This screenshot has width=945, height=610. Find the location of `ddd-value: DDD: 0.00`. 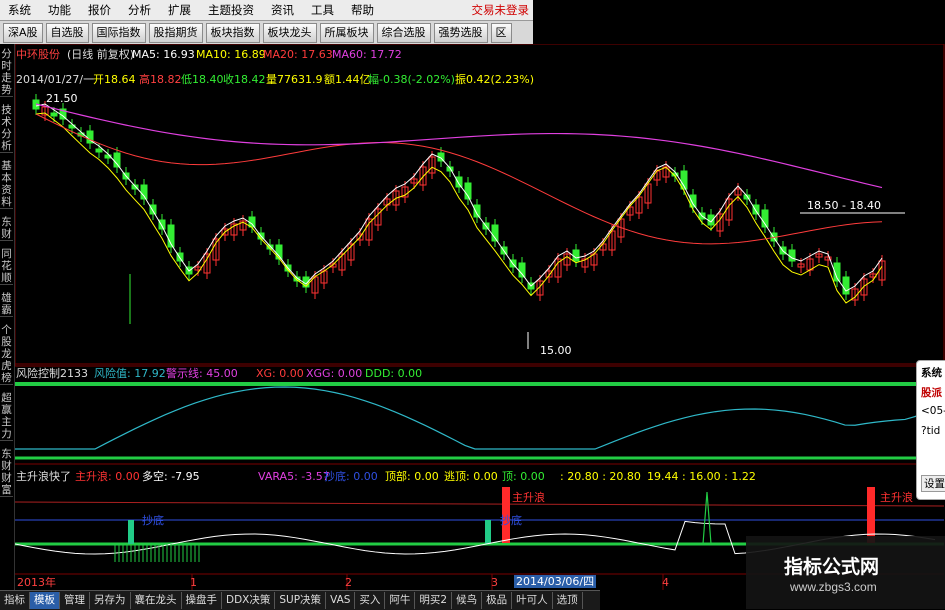

ddd-value: DDD: 0.00 is located at coordinates (394, 373).